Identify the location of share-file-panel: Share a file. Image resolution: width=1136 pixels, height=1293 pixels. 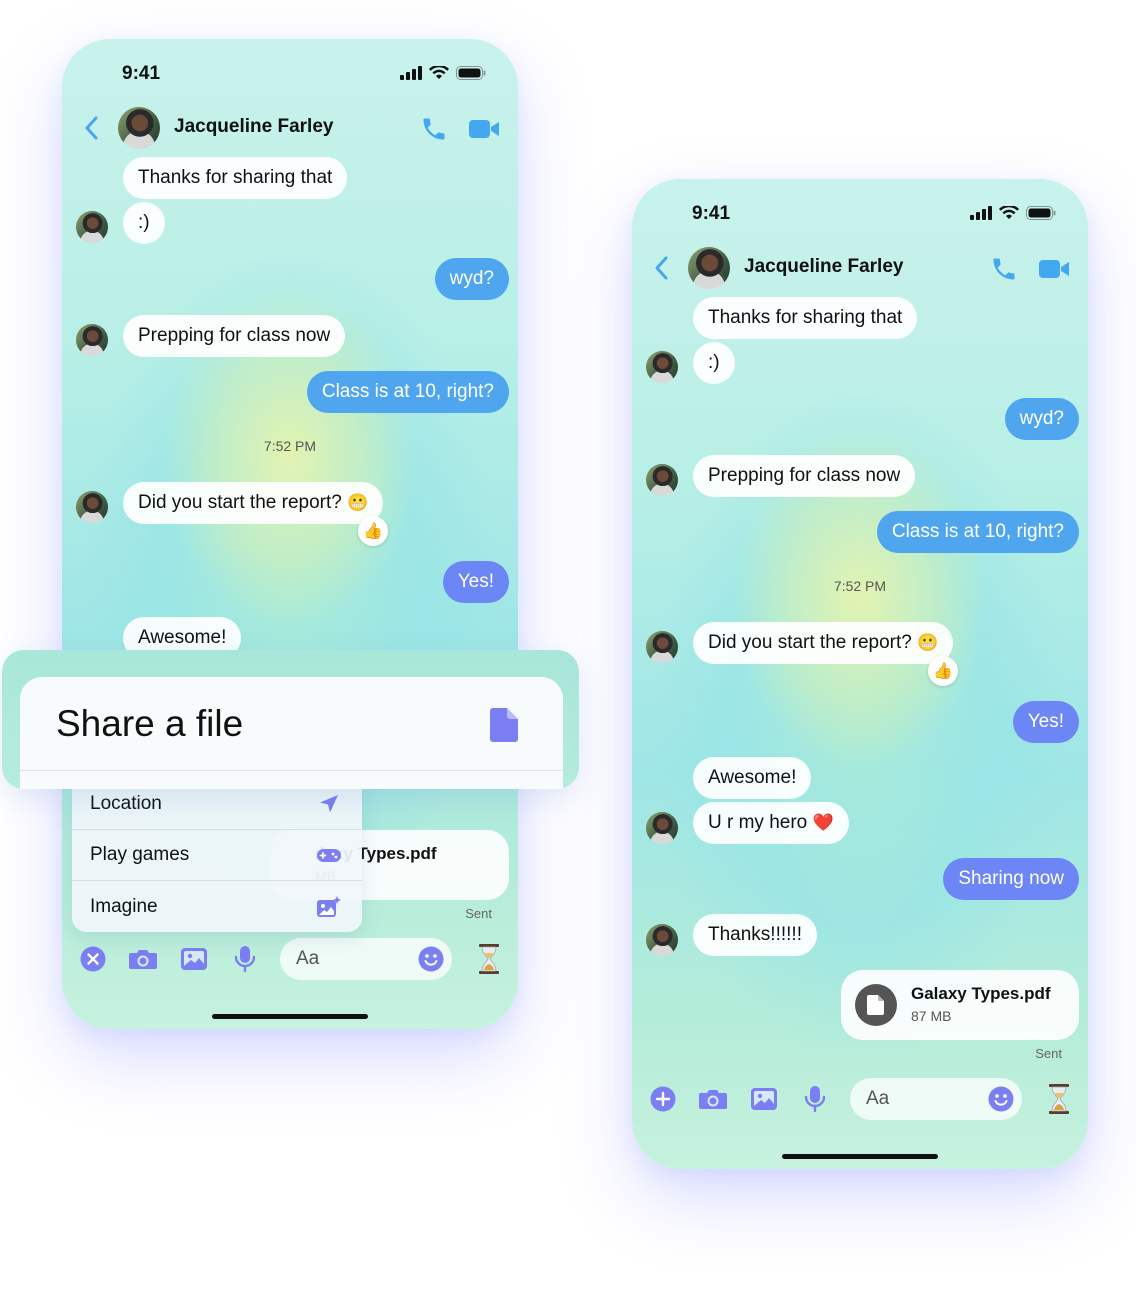
(290, 719).